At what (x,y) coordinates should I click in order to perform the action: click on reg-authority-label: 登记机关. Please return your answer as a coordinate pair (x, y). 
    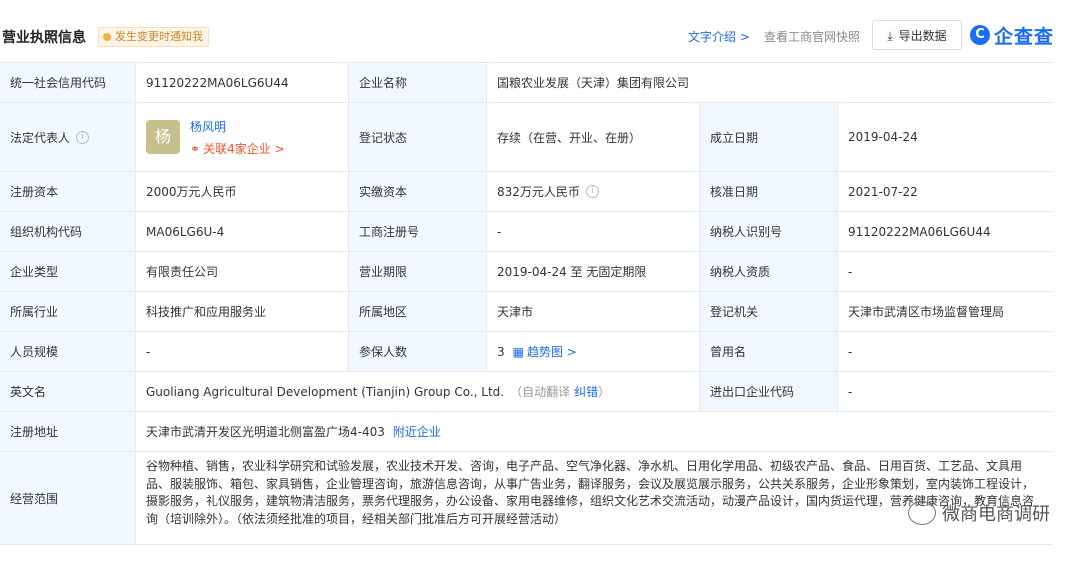
    Looking at the image, I should click on (769, 311).